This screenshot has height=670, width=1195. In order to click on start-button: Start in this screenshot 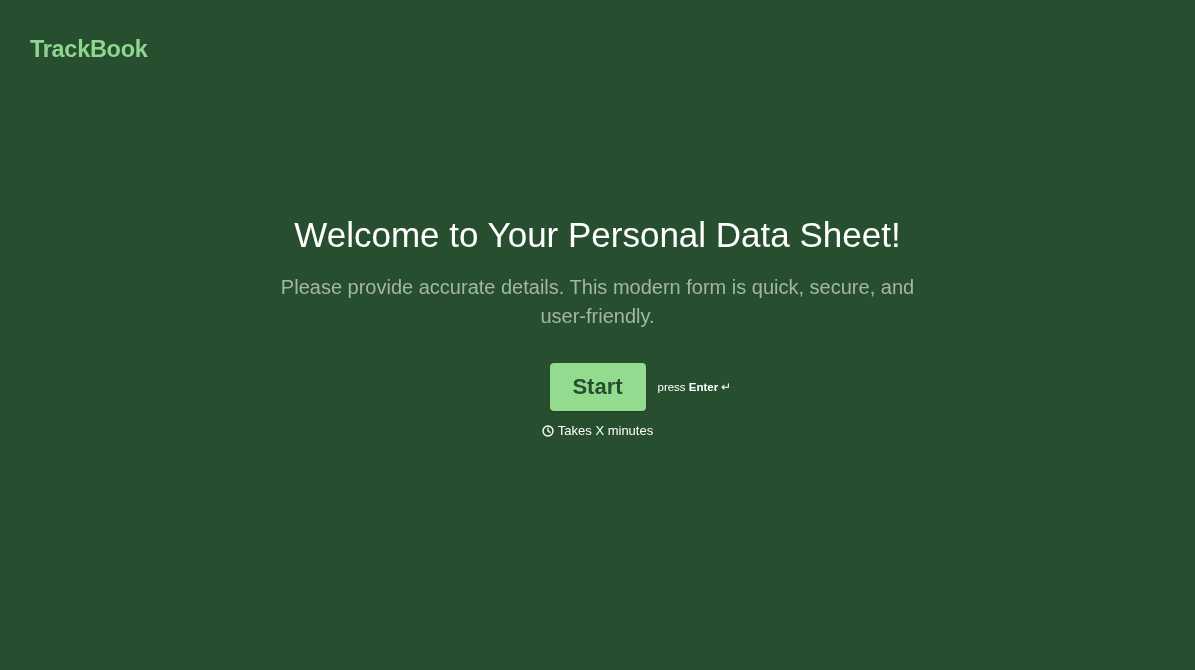, I will do `click(597, 387)`.